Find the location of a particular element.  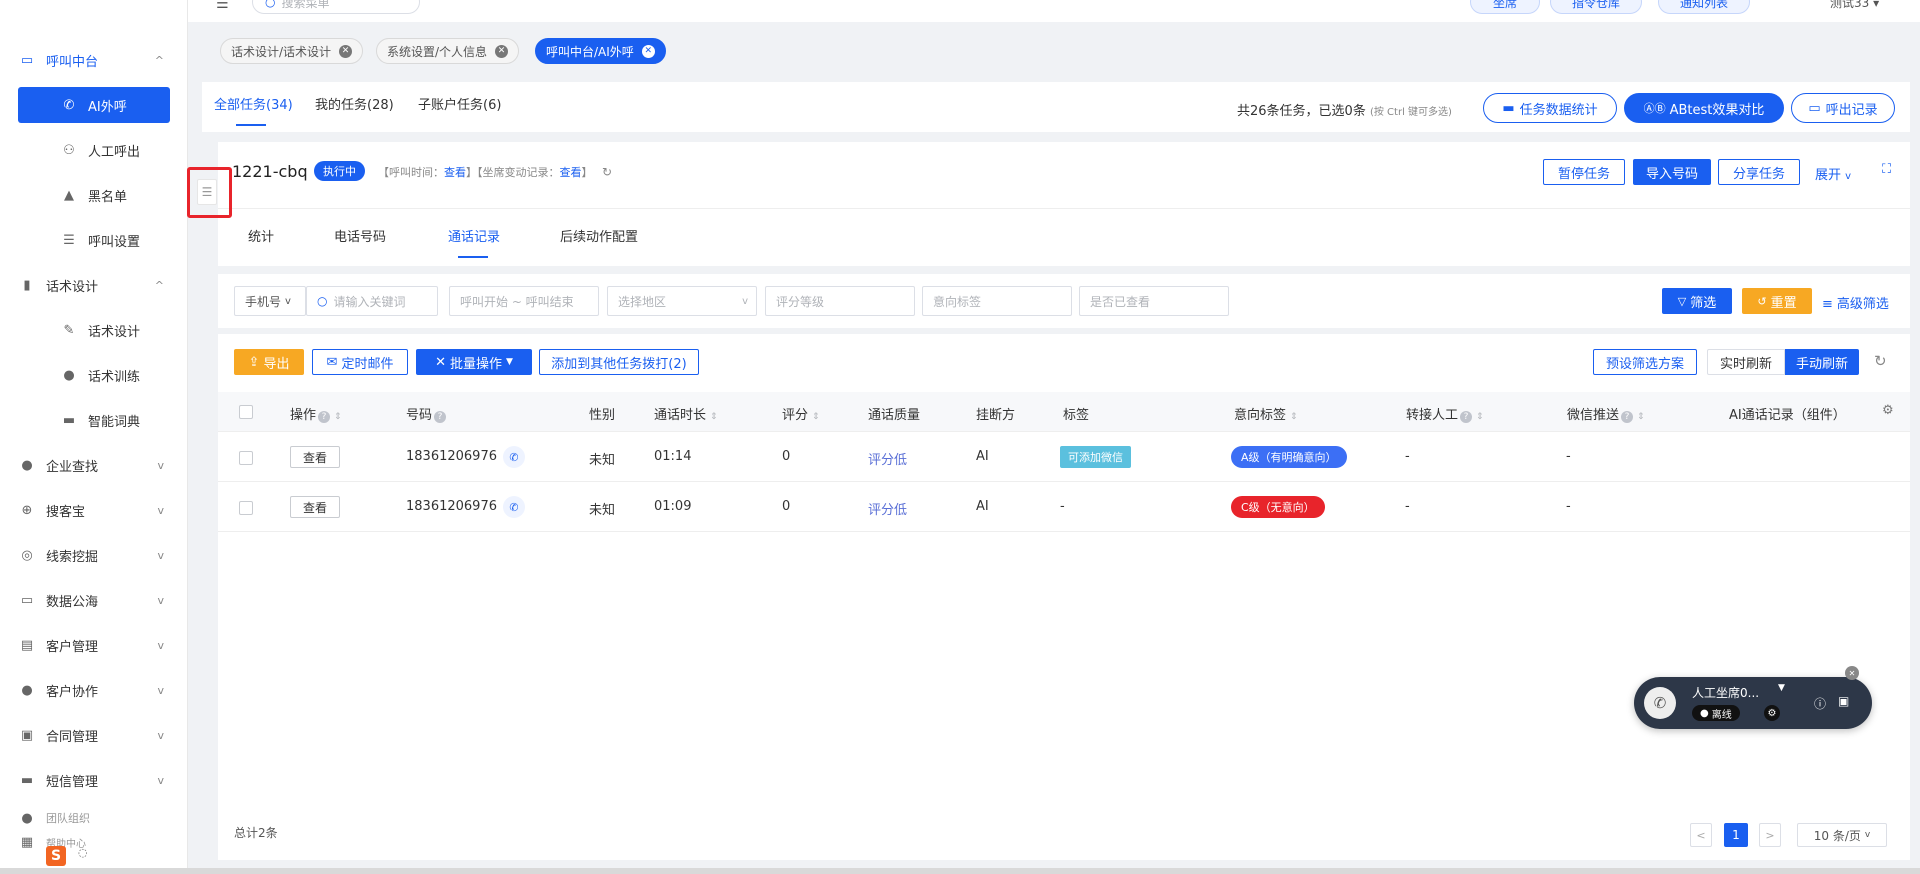

picture-icon: ▣ is located at coordinates (1843, 701).